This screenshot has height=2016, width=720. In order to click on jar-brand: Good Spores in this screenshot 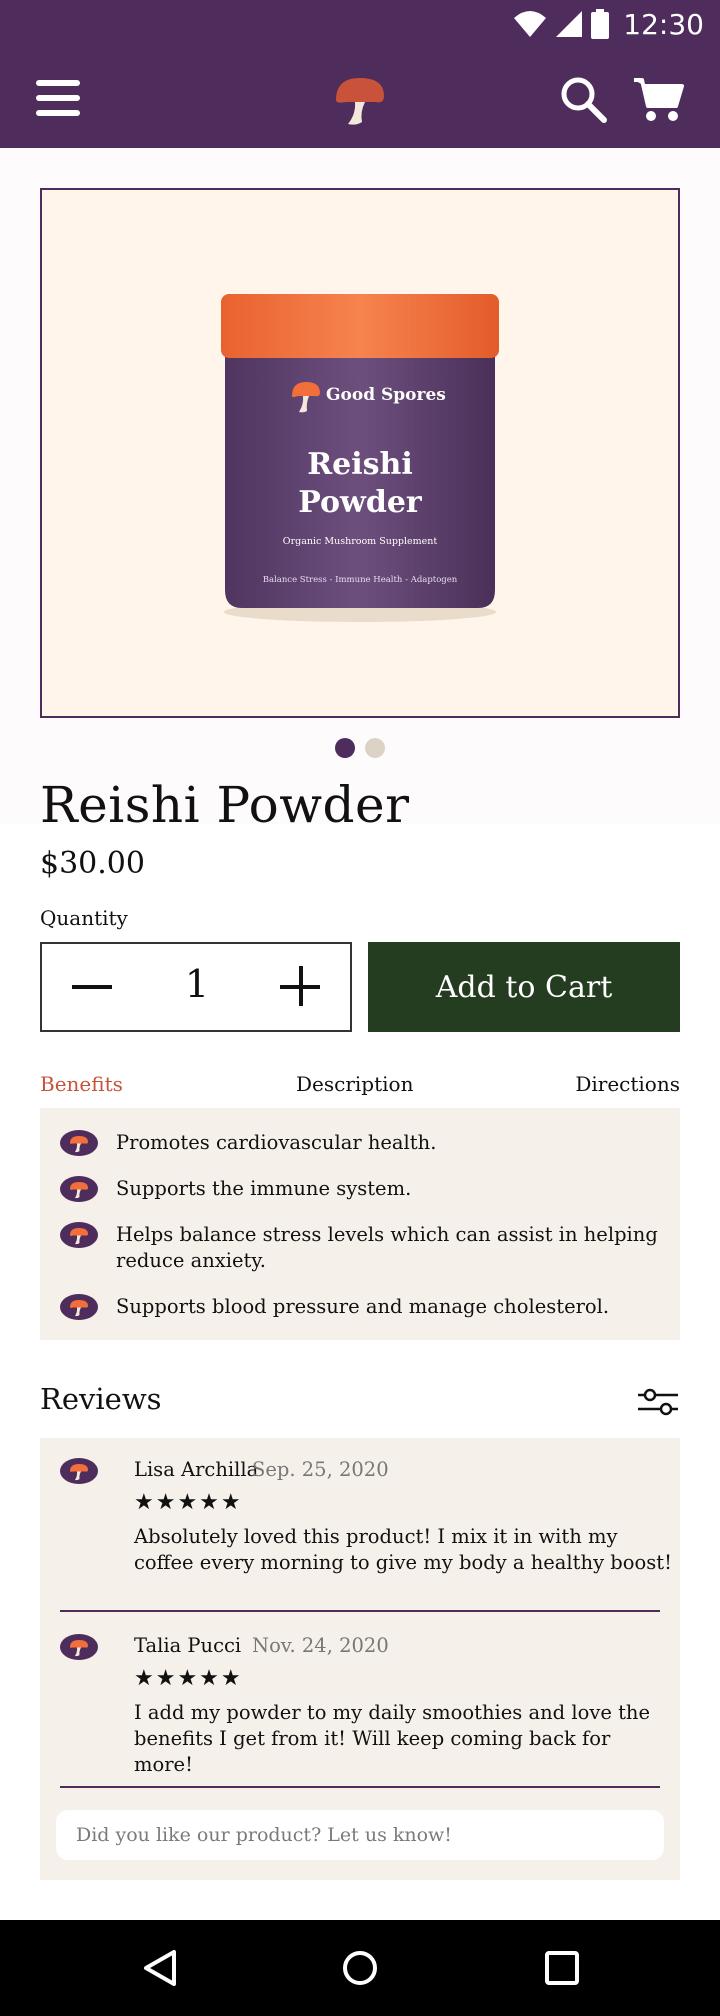, I will do `click(386, 395)`.